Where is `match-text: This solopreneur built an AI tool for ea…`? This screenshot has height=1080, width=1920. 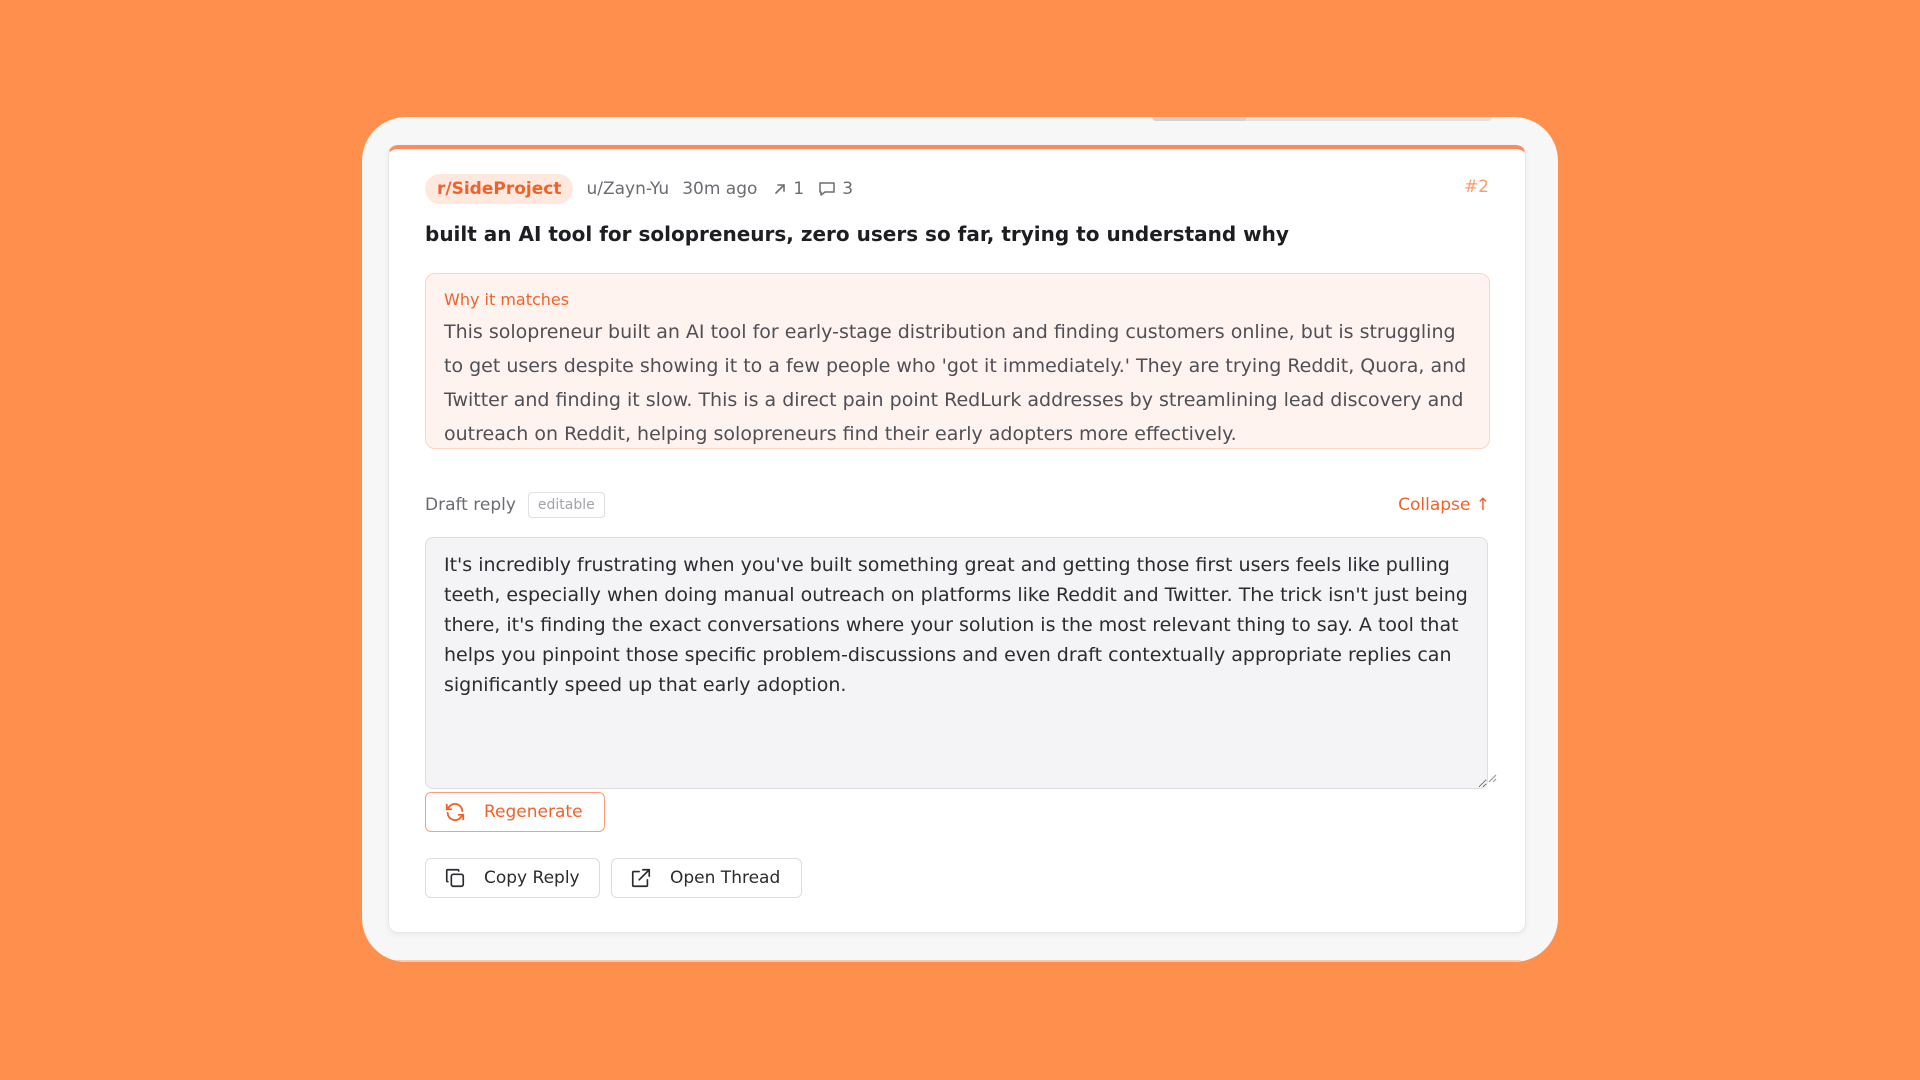 match-text: This solopreneur built an AI tool for ea… is located at coordinates (955, 383).